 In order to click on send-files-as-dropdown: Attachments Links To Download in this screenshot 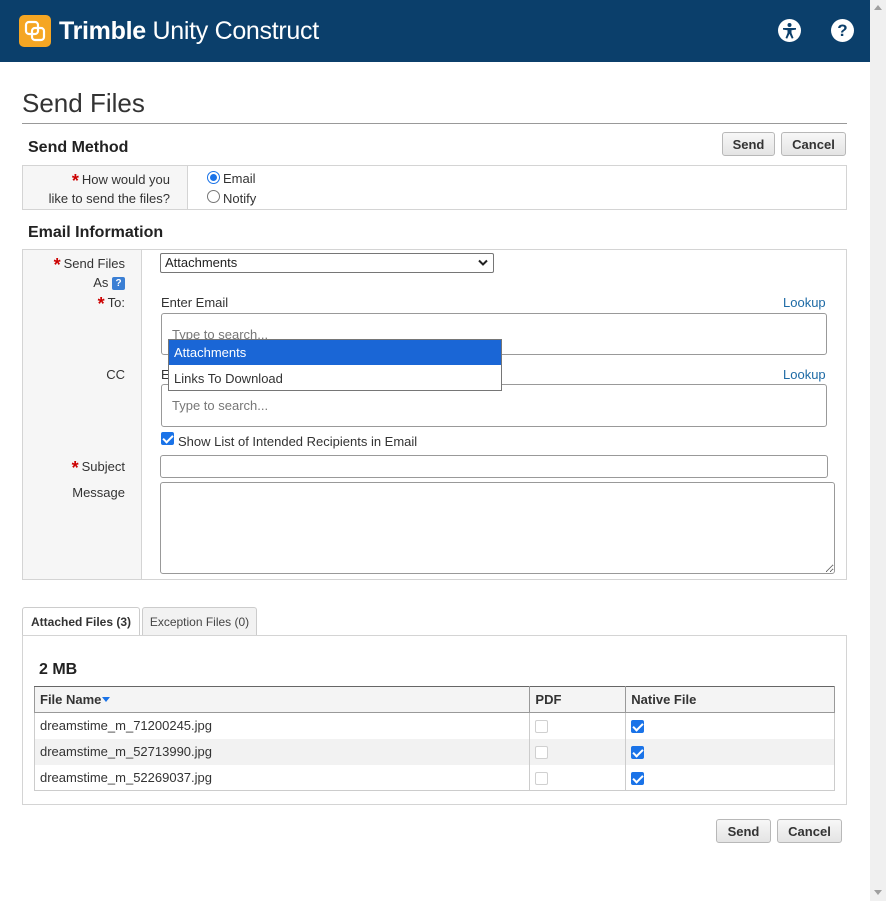, I will do `click(335, 365)`.